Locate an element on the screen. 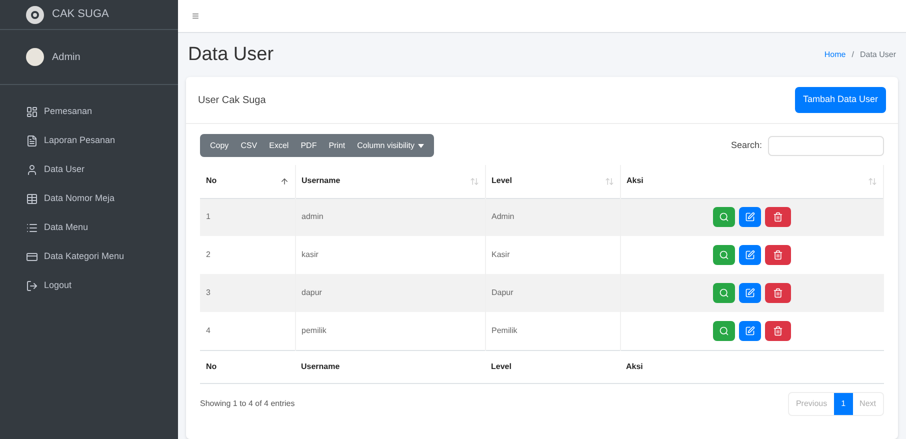 The image size is (906, 439). user-icon is located at coordinates (32, 170).